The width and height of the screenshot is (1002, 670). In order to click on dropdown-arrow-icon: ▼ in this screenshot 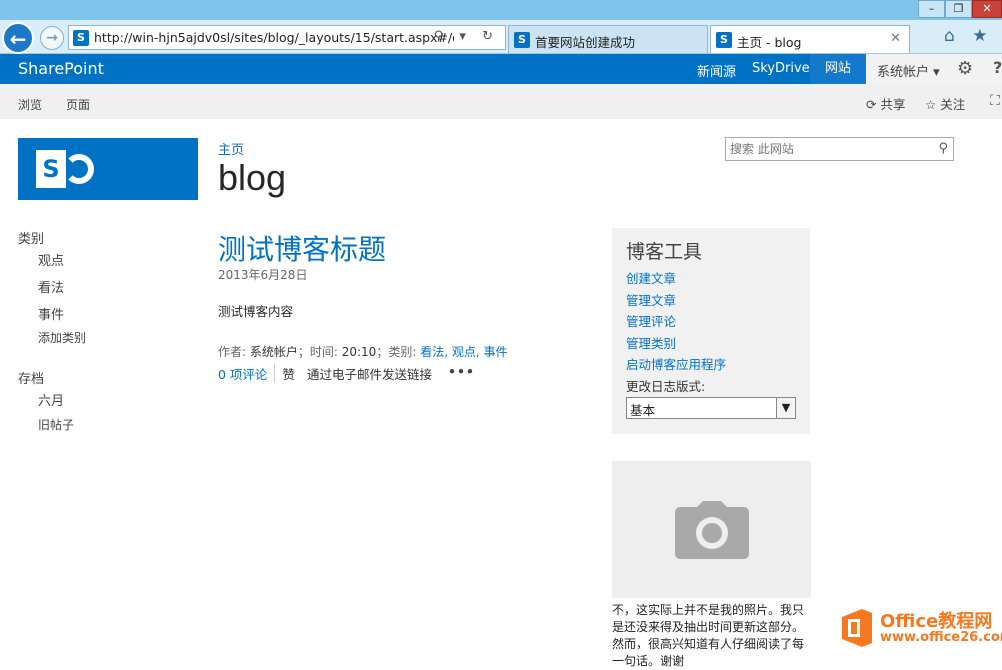, I will do `click(785, 408)`.